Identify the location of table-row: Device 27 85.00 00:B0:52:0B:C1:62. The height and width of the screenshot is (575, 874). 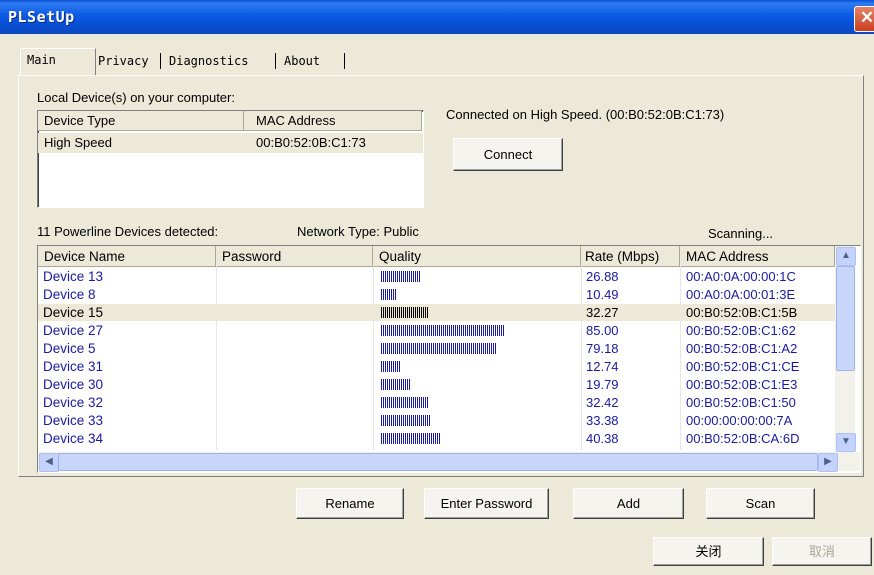
(436, 330).